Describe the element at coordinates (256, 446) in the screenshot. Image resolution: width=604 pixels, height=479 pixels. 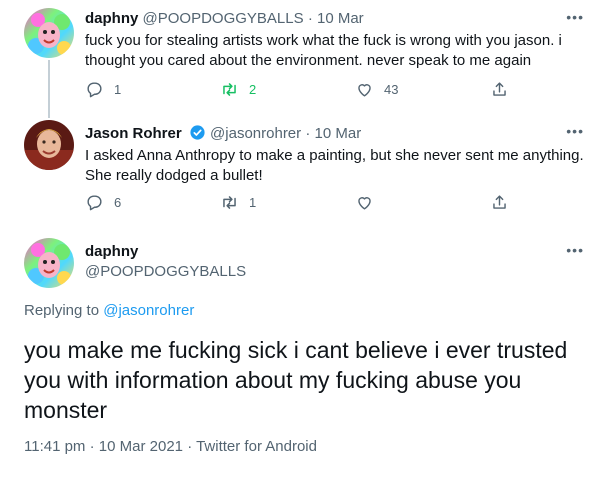
I see `tweet-source: Twitter for Android` at that location.